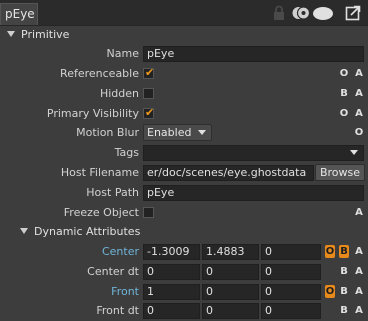  What do you see at coordinates (228, 173) in the screenshot?
I see `host-filename-field: er/doc/scenes/eye.ghostdata` at bounding box center [228, 173].